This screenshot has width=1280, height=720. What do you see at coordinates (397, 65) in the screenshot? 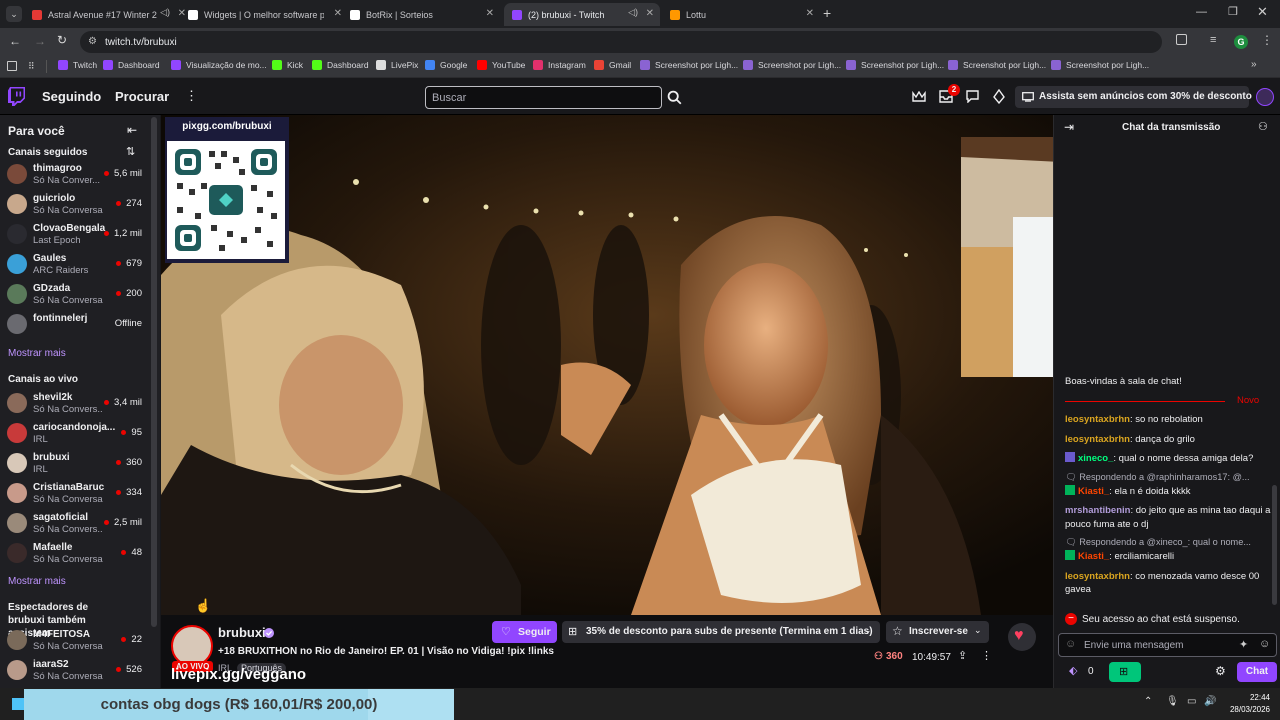
I see `bookmark-item: LivePix` at bounding box center [397, 65].